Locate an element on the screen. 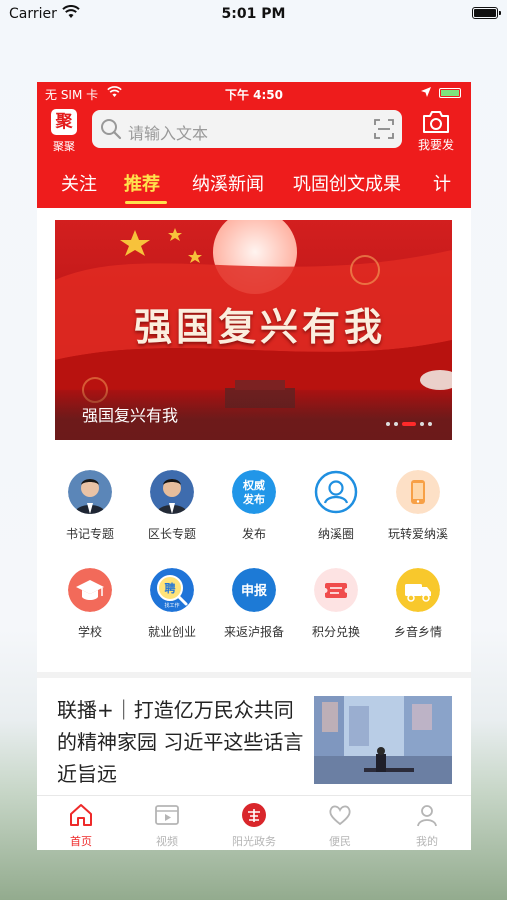 The height and width of the screenshot is (900, 507). release-icon: 权威 发布 is located at coordinates (254, 492).